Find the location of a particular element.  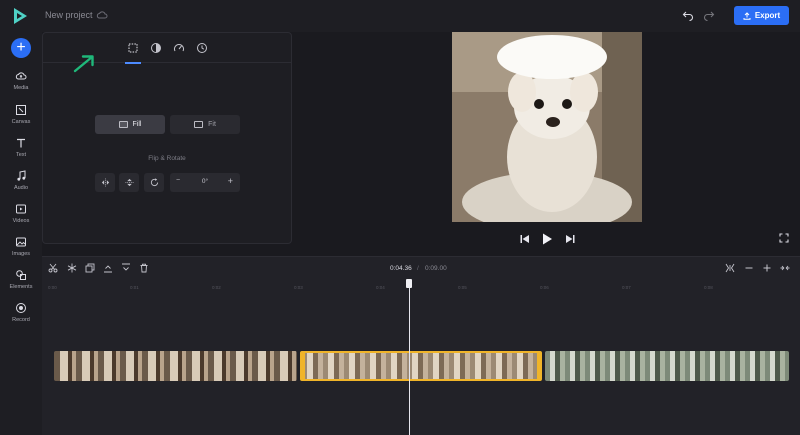

active-tab-indicator is located at coordinates (133, 63).